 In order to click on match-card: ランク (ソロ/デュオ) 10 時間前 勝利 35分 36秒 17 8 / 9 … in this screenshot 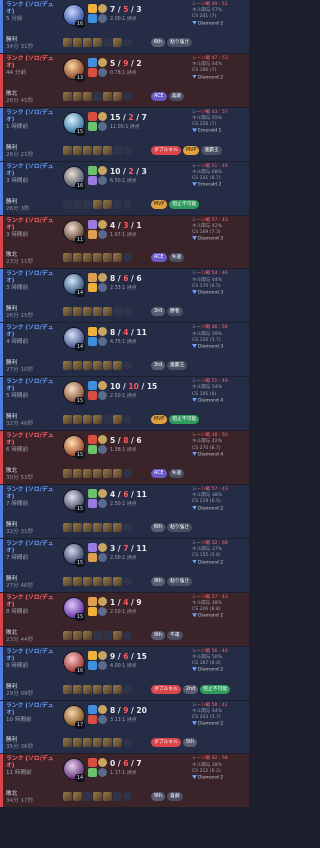, I will do `click(124, 727)`.